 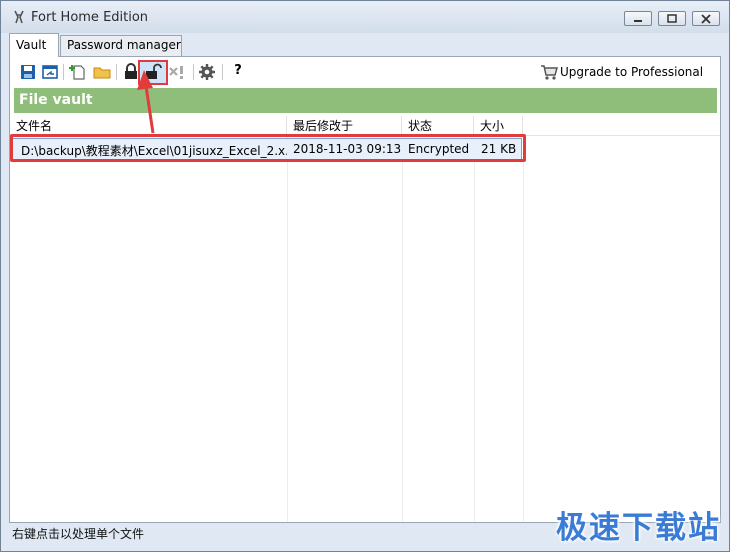 What do you see at coordinates (638, 528) in the screenshot?
I see `watermark: 极速下载站` at bounding box center [638, 528].